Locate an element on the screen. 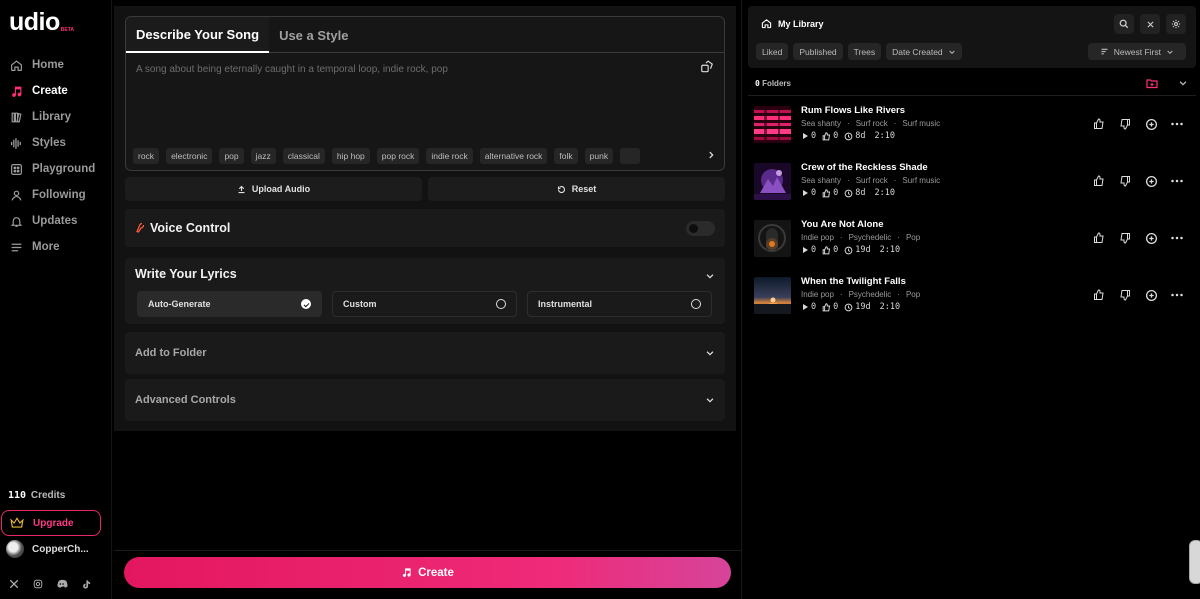 The width and height of the screenshot is (1200, 599). genre-chip: pop rock is located at coordinates (398, 156).